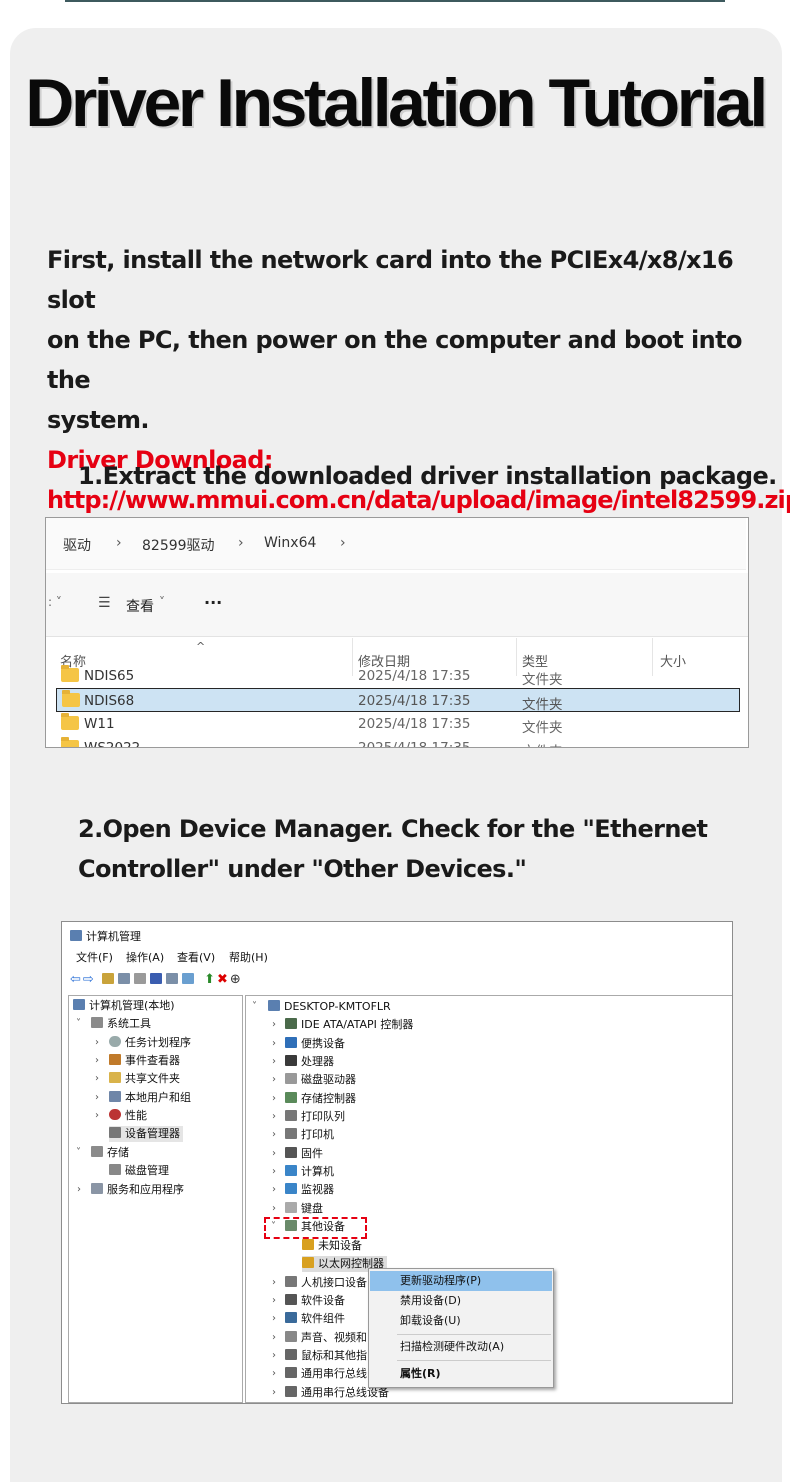 This screenshot has width=790, height=1482. Describe the element at coordinates (213, 602) in the screenshot. I see `more-options-button: ···` at that location.